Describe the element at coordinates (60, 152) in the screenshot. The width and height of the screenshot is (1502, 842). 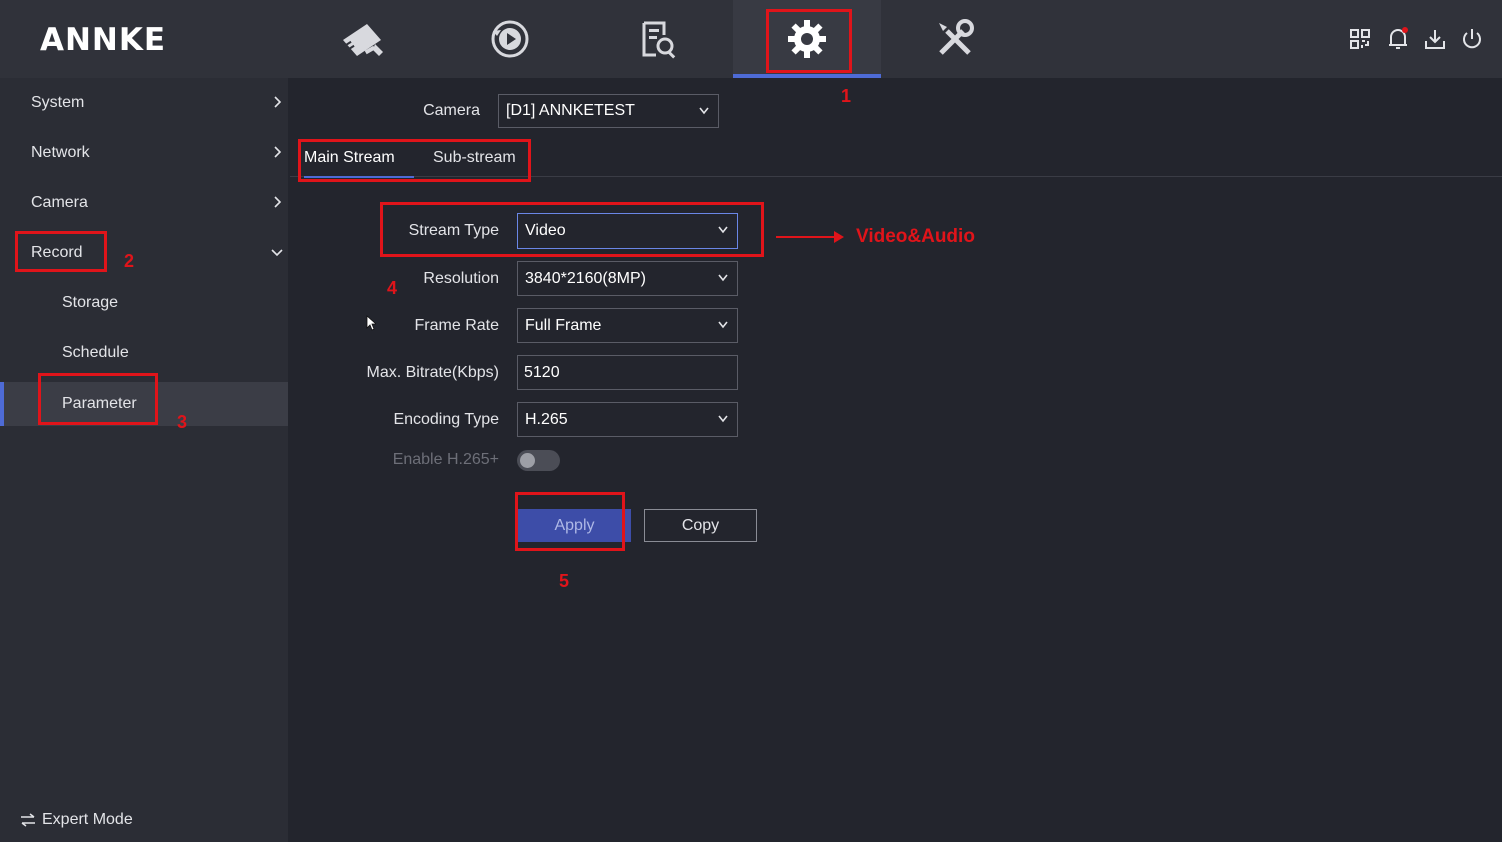
I see `sidebar-item-label: Network` at that location.